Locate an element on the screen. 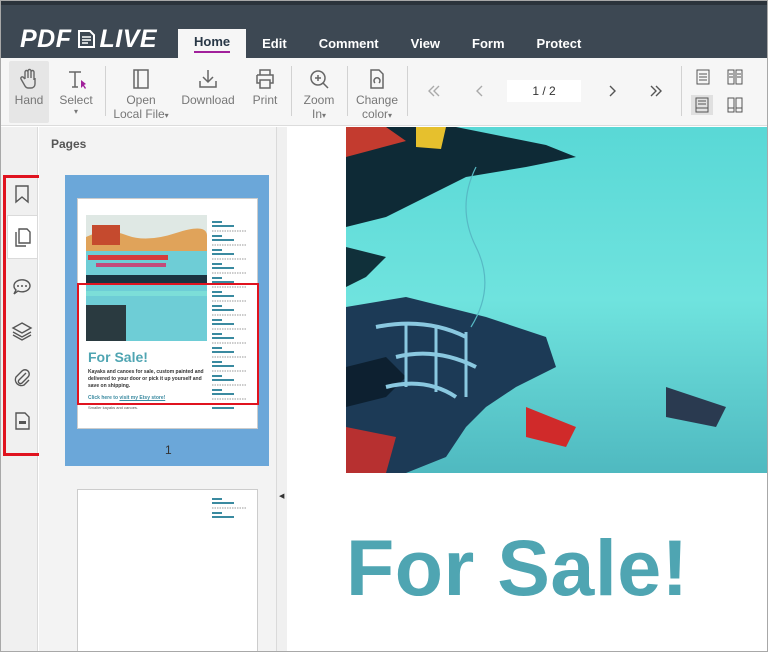 Image resolution: width=768 pixels, height=652 pixels. thumbnail-highlight-annotation is located at coordinates (168, 344).